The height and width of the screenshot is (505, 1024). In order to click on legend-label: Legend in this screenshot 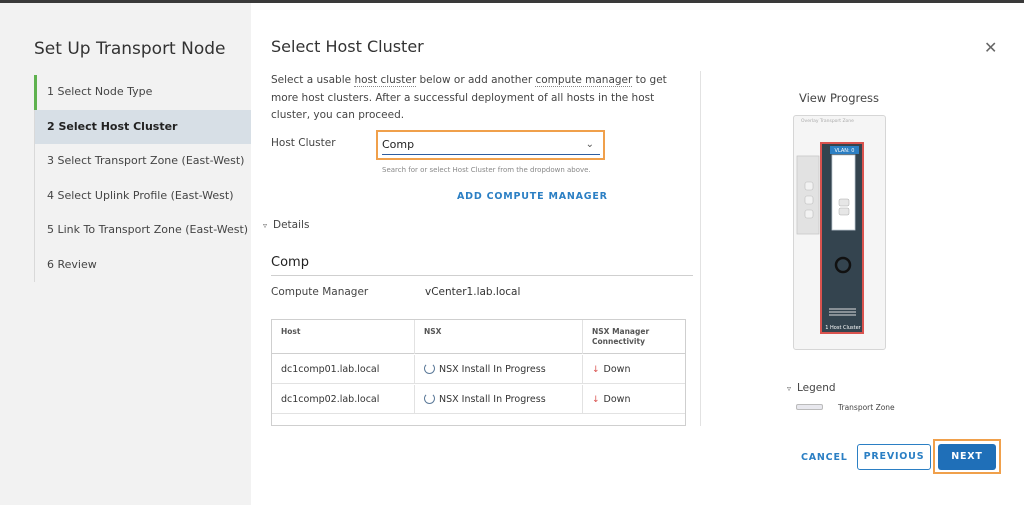, I will do `click(816, 388)`.